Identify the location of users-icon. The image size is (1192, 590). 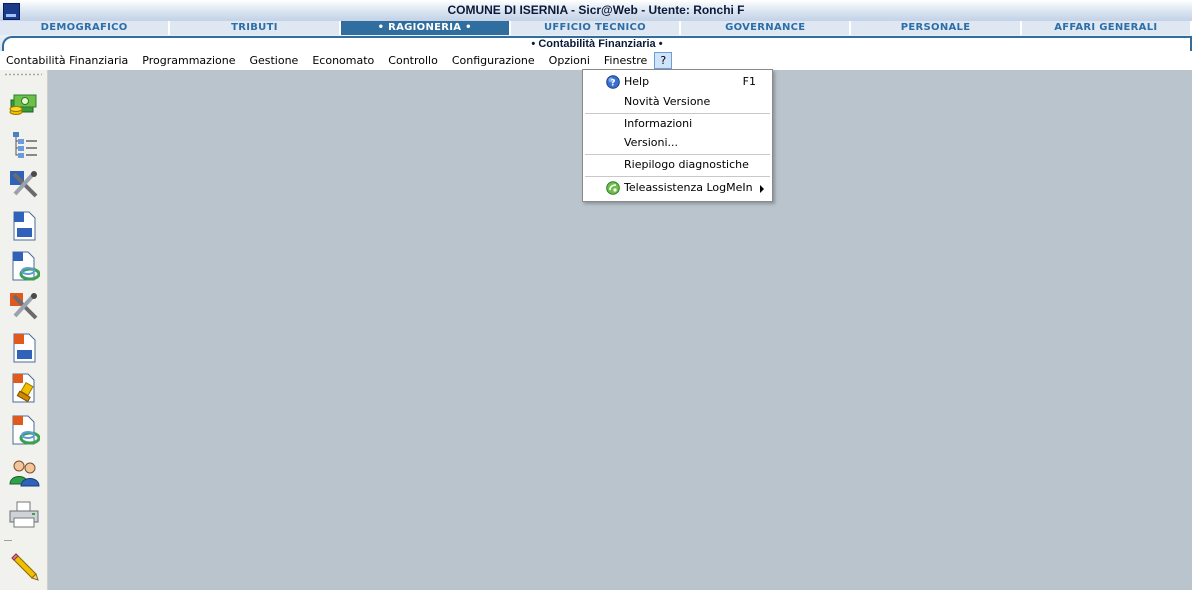
(24, 472).